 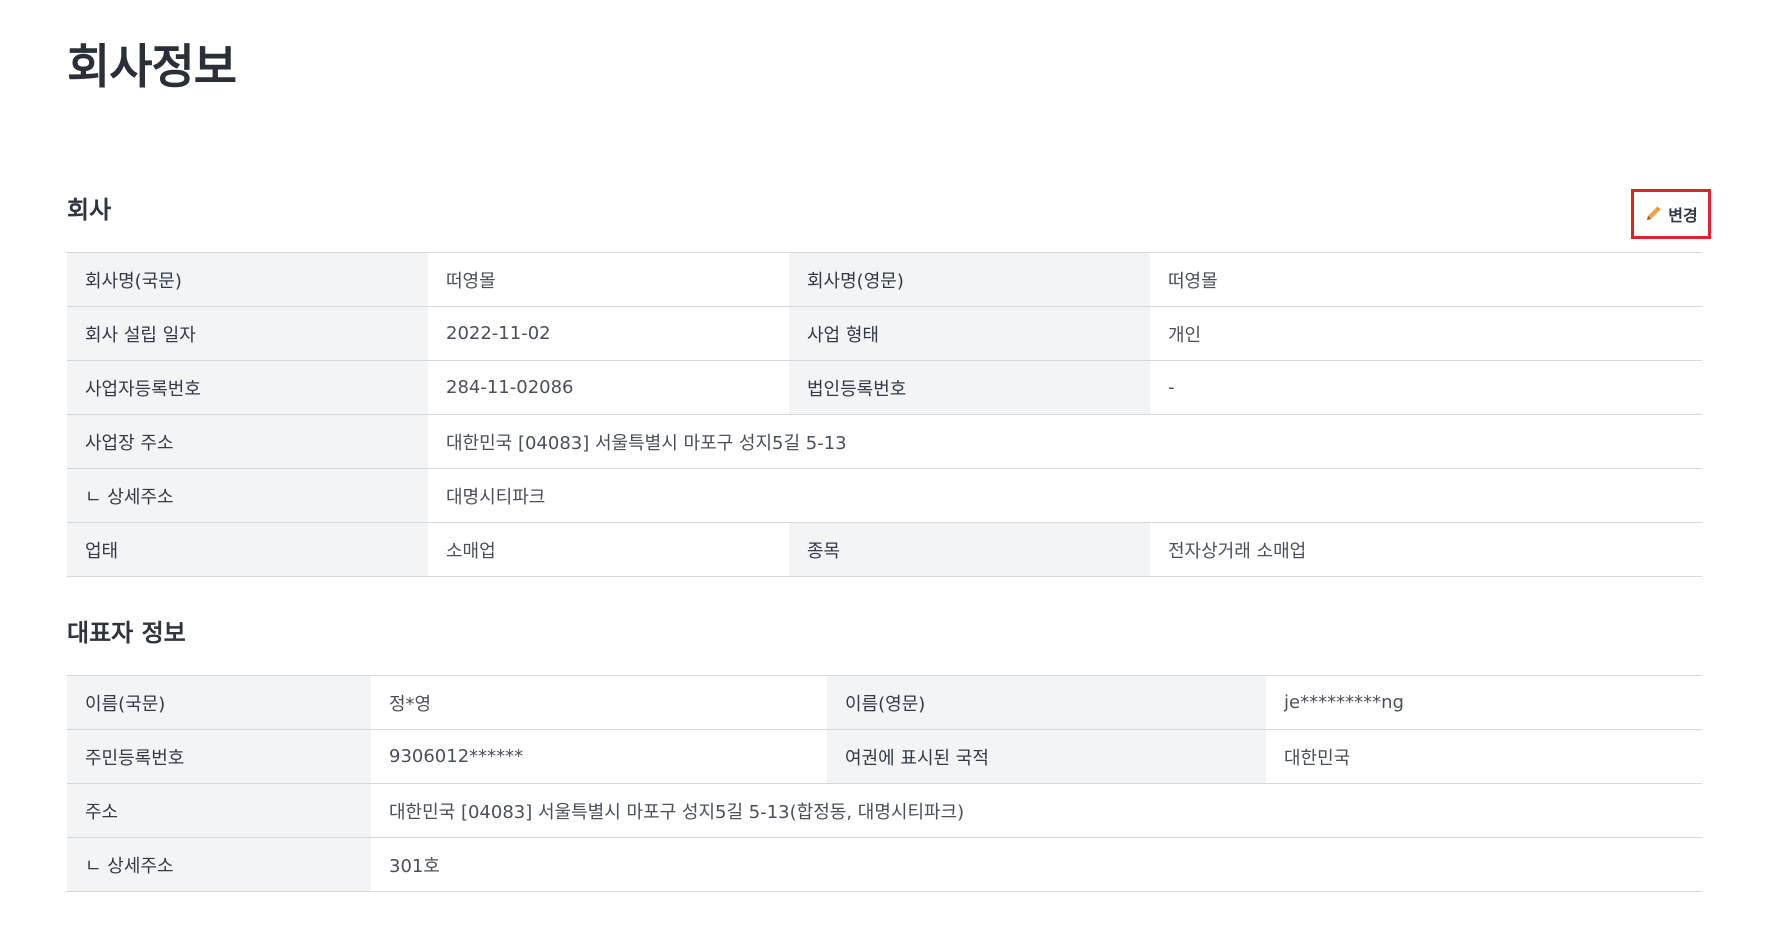 I want to click on founded-value: 2022-11-02, so click(x=608, y=333).